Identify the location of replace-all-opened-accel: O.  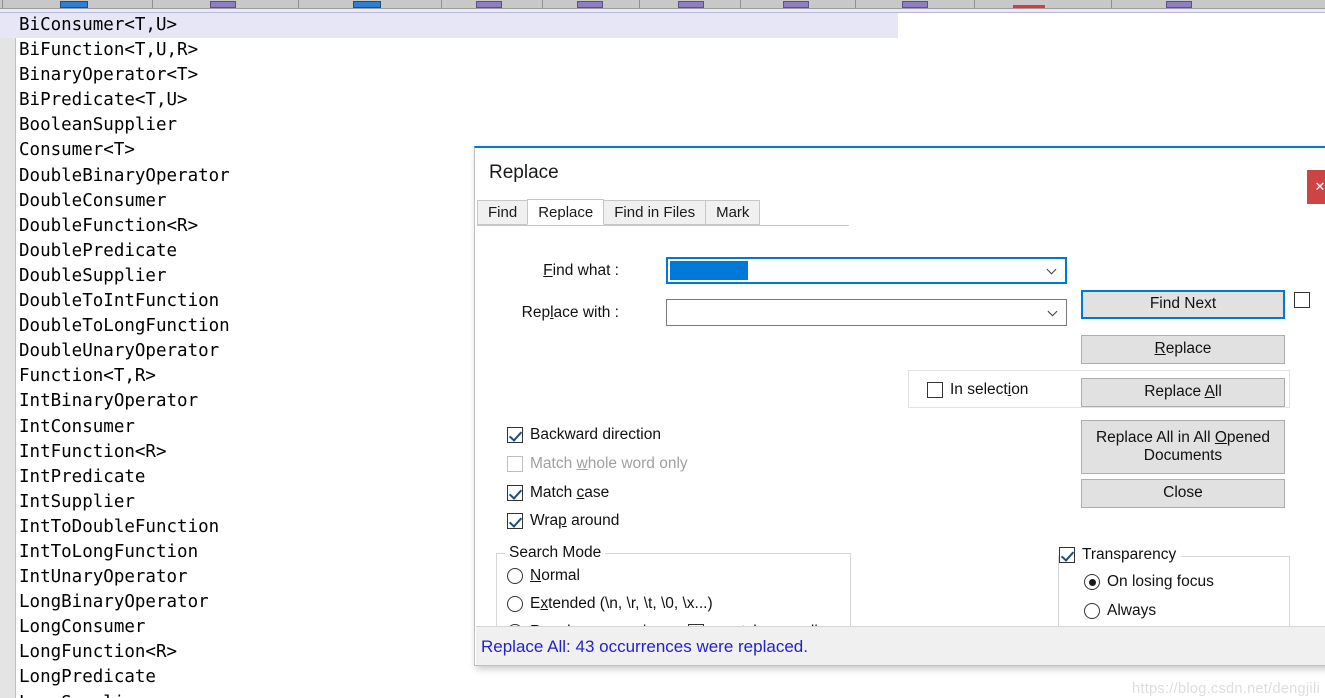
(1220, 437).